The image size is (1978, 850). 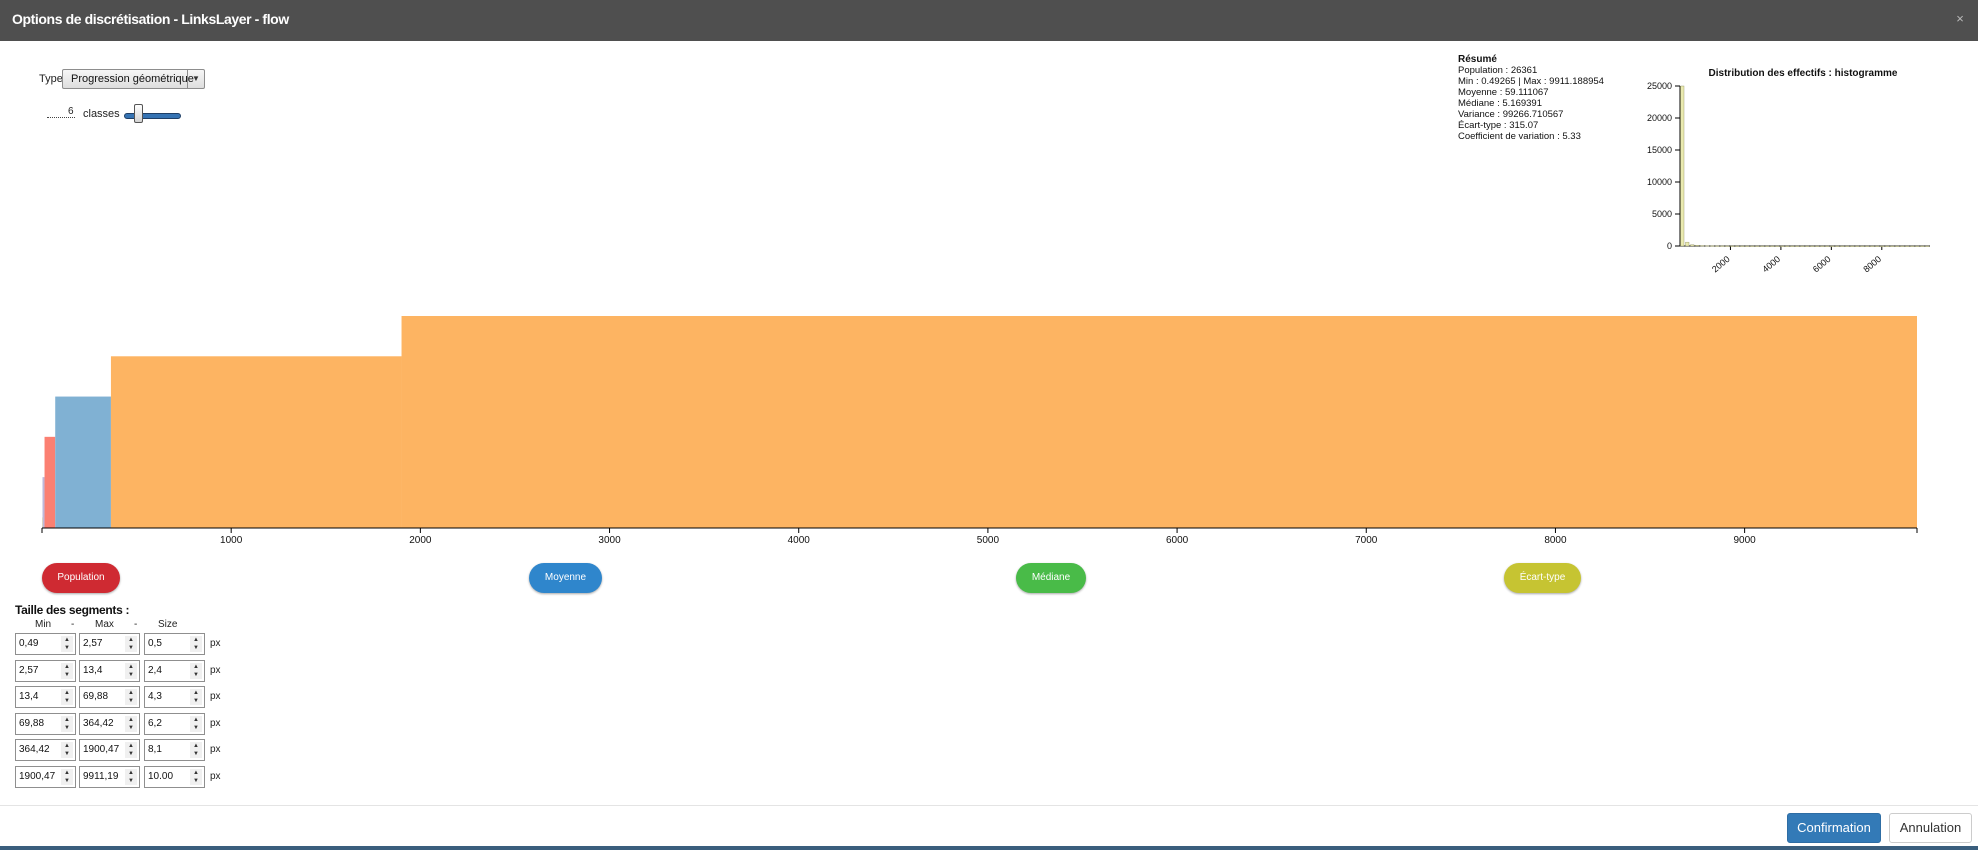 I want to click on segment-size-input: 10.00 ▲ ▼, so click(x=174, y=777).